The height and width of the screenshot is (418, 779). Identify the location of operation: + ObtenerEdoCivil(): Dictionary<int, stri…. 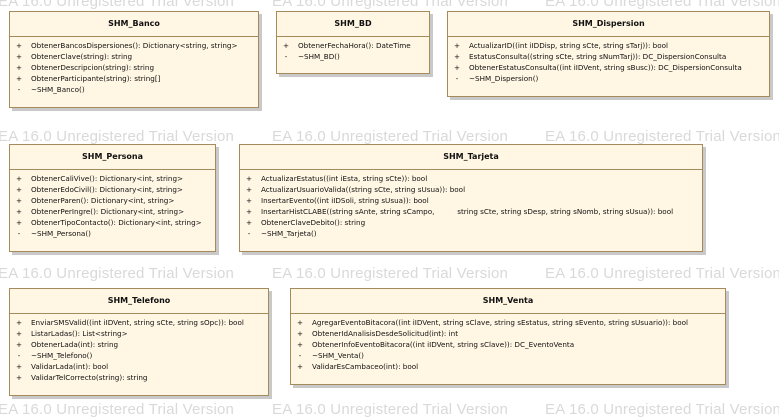
(112, 189).